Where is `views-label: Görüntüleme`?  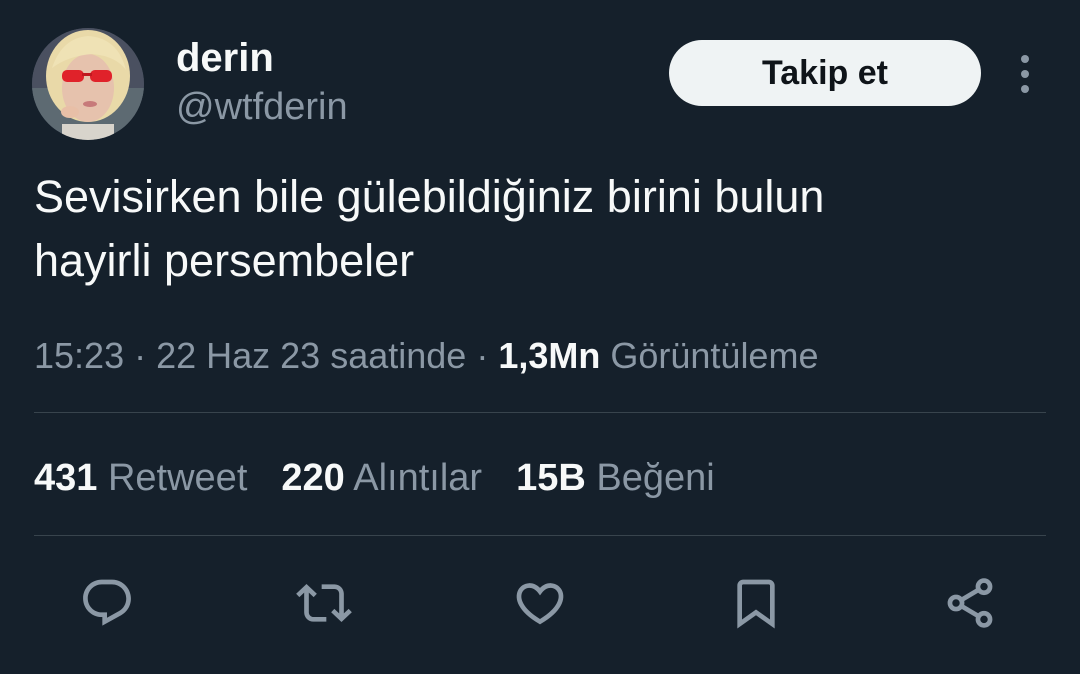 views-label: Görüntüleme is located at coordinates (714, 355).